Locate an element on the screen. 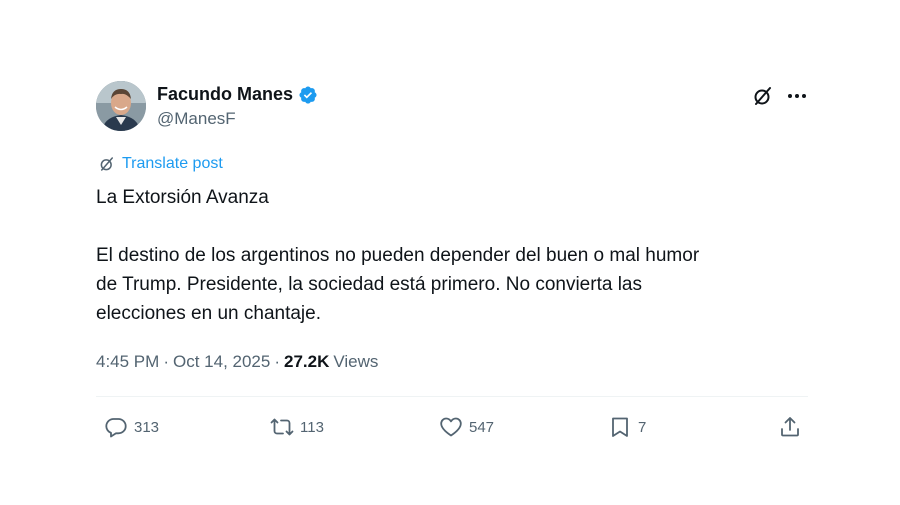  bookmark-button: 7 is located at coordinates (627, 427).